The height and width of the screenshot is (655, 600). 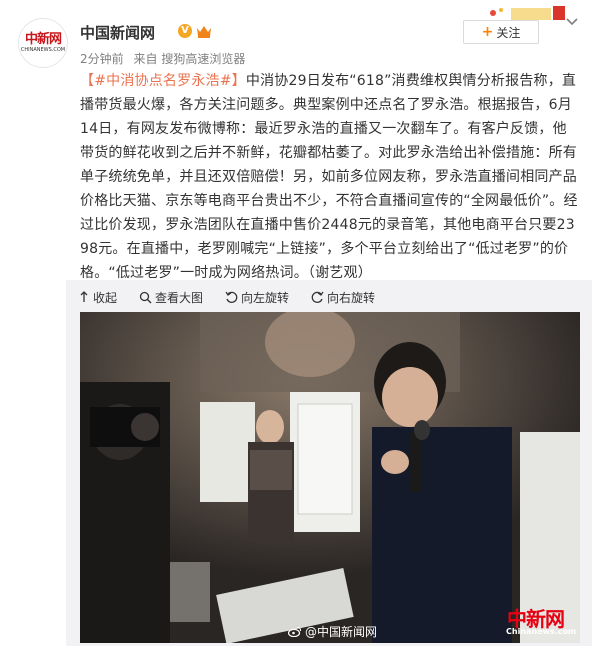 What do you see at coordinates (231, 297) in the screenshot?
I see `rotate-left-icon` at bounding box center [231, 297].